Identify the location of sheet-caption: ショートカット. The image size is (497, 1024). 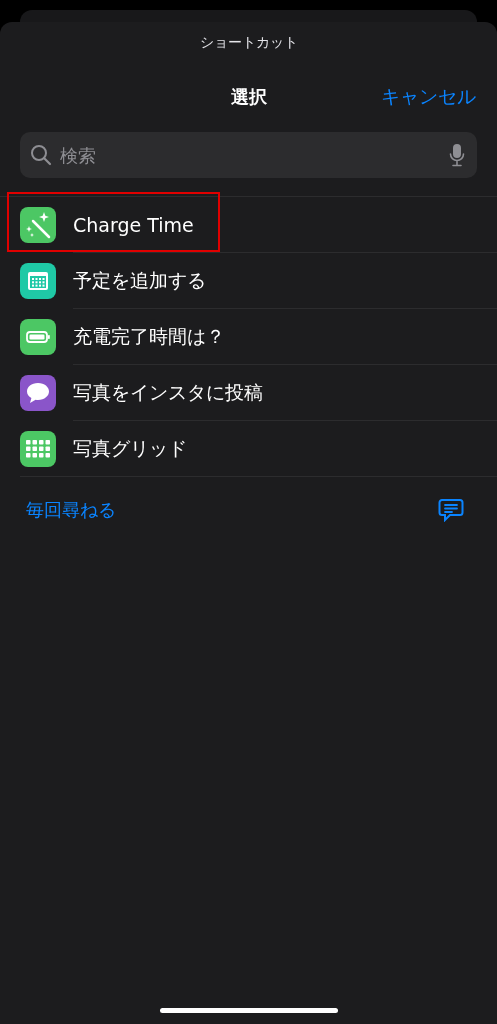
(248, 43).